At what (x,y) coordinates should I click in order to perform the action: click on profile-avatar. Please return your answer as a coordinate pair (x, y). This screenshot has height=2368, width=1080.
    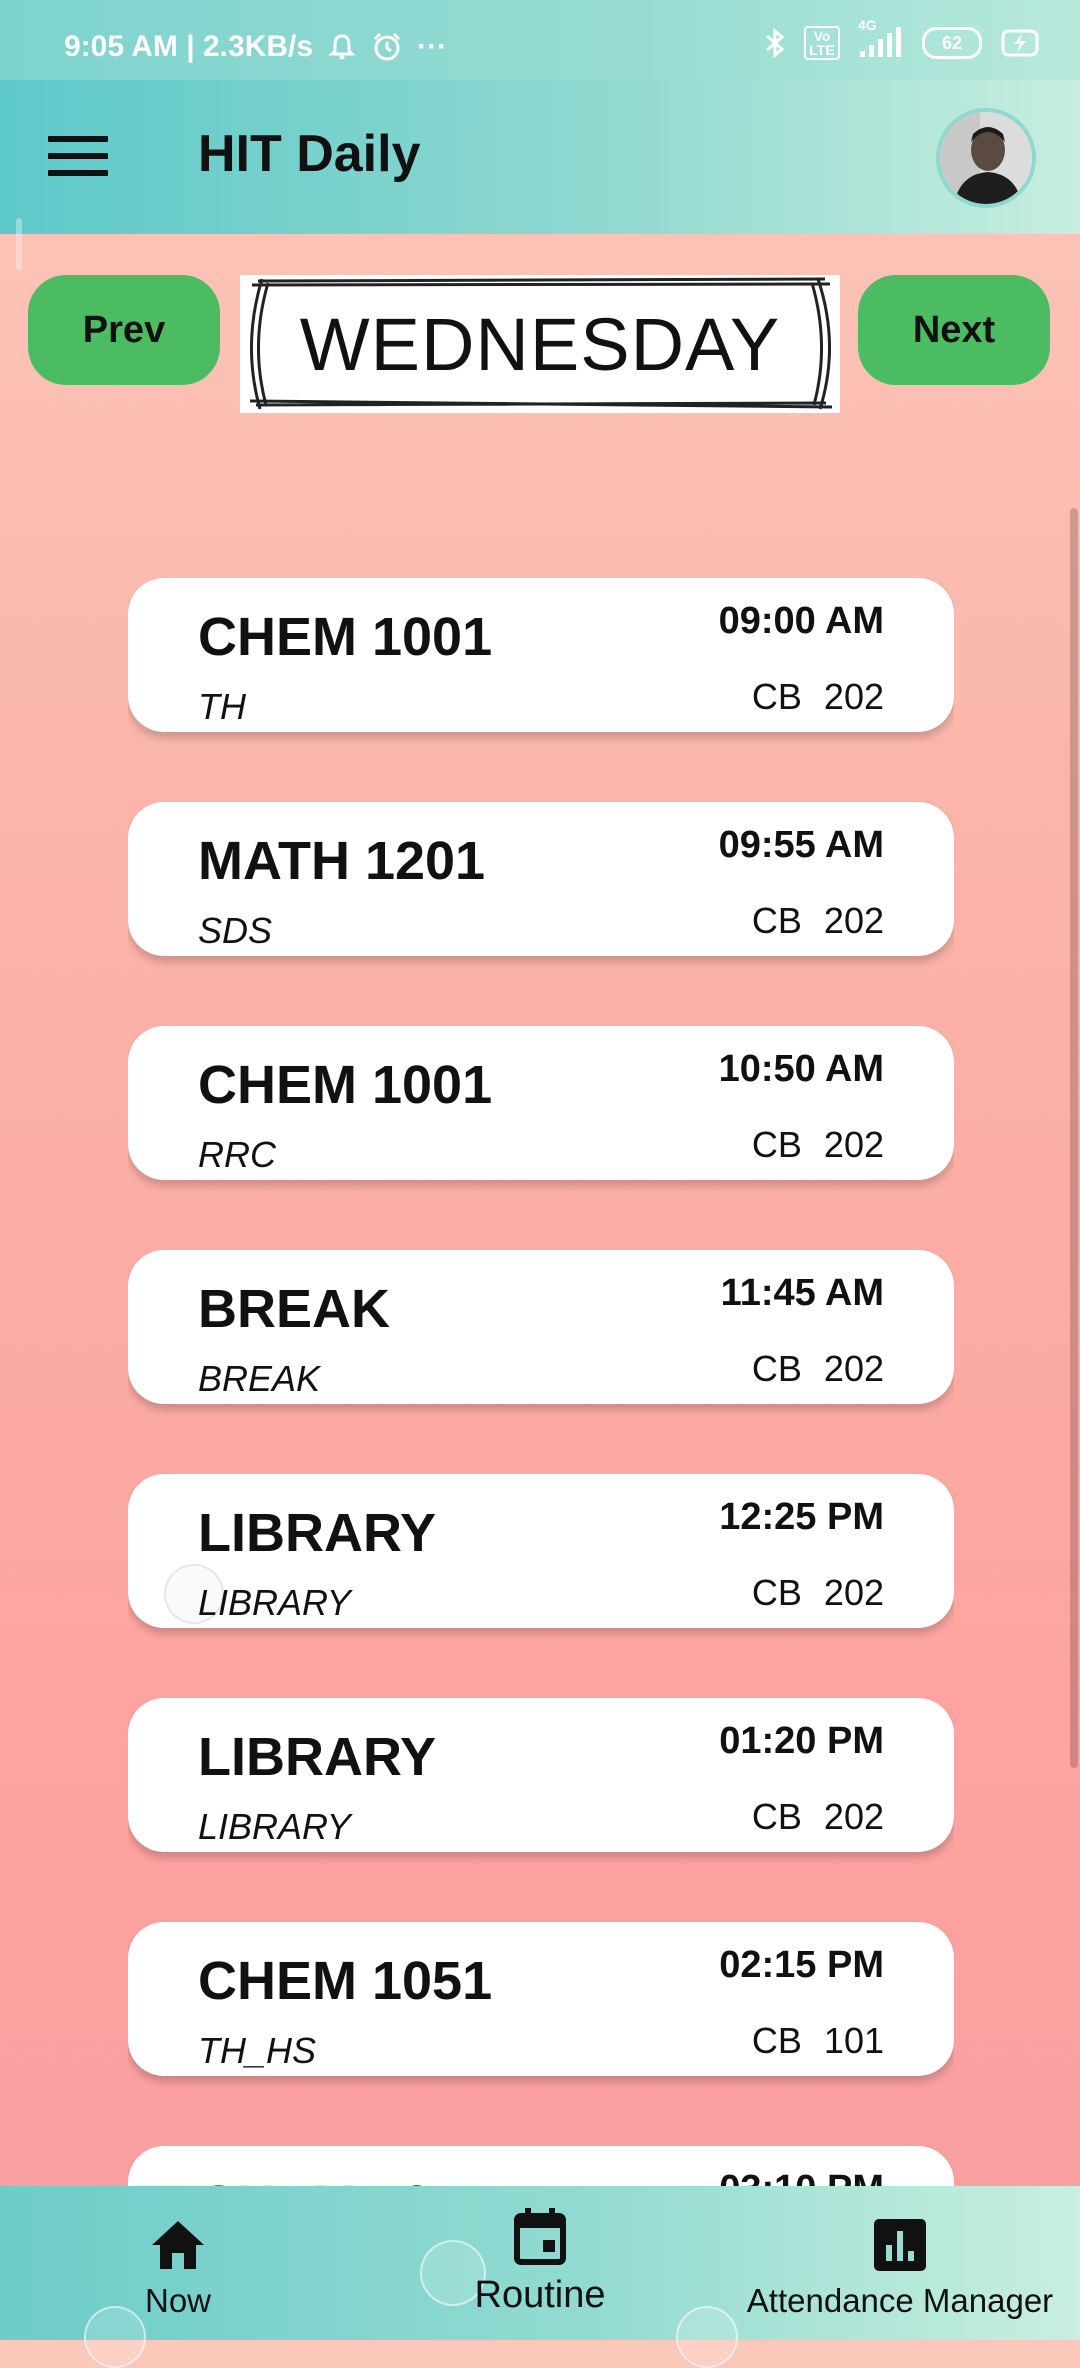
    Looking at the image, I should click on (986, 158).